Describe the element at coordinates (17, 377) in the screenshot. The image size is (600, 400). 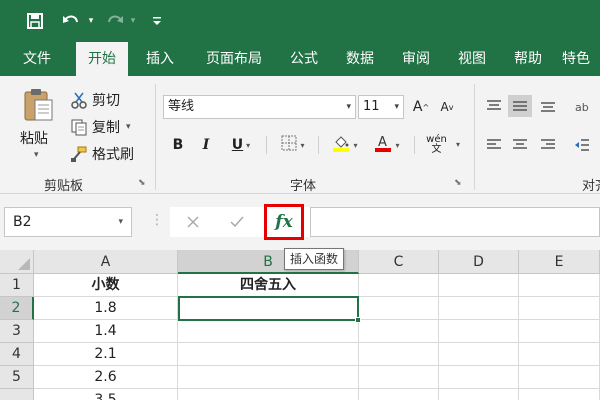
I see `row-header-5: 5` at that location.